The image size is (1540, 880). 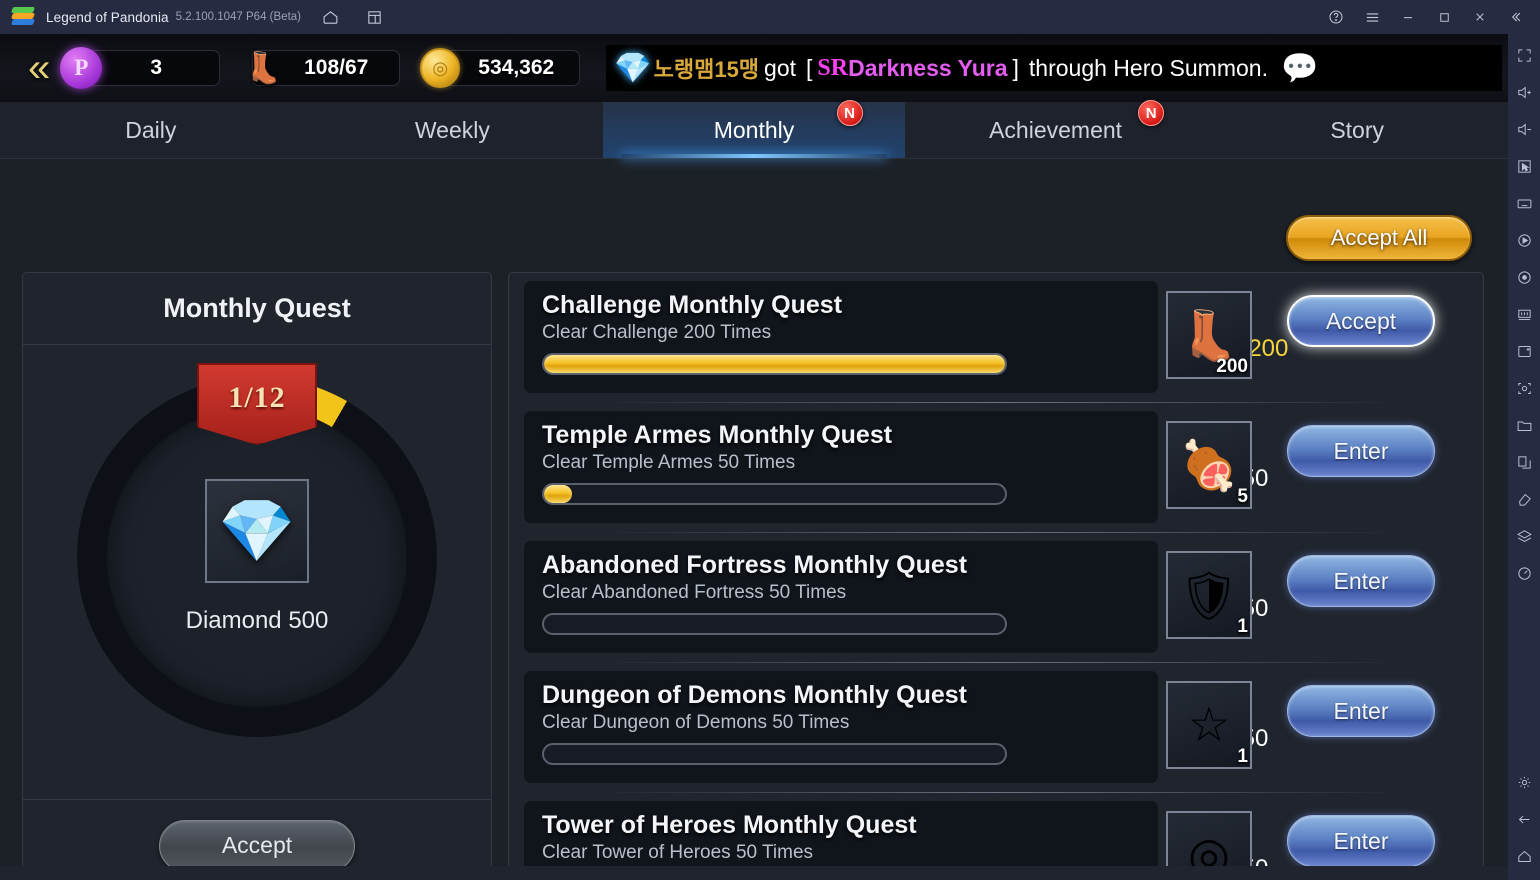 I want to click on menu-icon, so click(x=1372, y=17).